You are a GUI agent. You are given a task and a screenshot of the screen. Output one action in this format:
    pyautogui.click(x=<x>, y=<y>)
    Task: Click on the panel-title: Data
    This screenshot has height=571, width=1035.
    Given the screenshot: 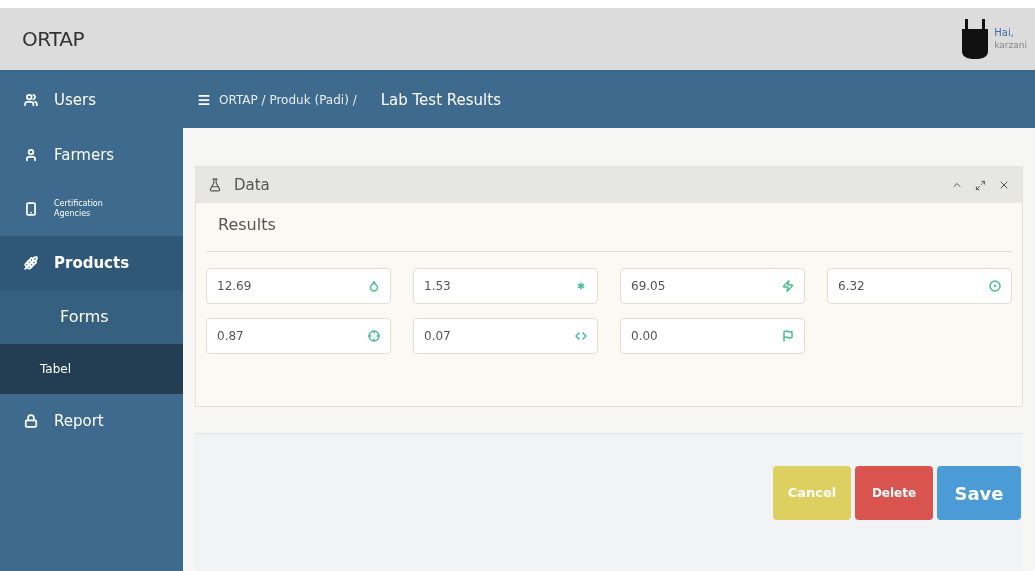 What is the action you would take?
    pyautogui.click(x=252, y=185)
    